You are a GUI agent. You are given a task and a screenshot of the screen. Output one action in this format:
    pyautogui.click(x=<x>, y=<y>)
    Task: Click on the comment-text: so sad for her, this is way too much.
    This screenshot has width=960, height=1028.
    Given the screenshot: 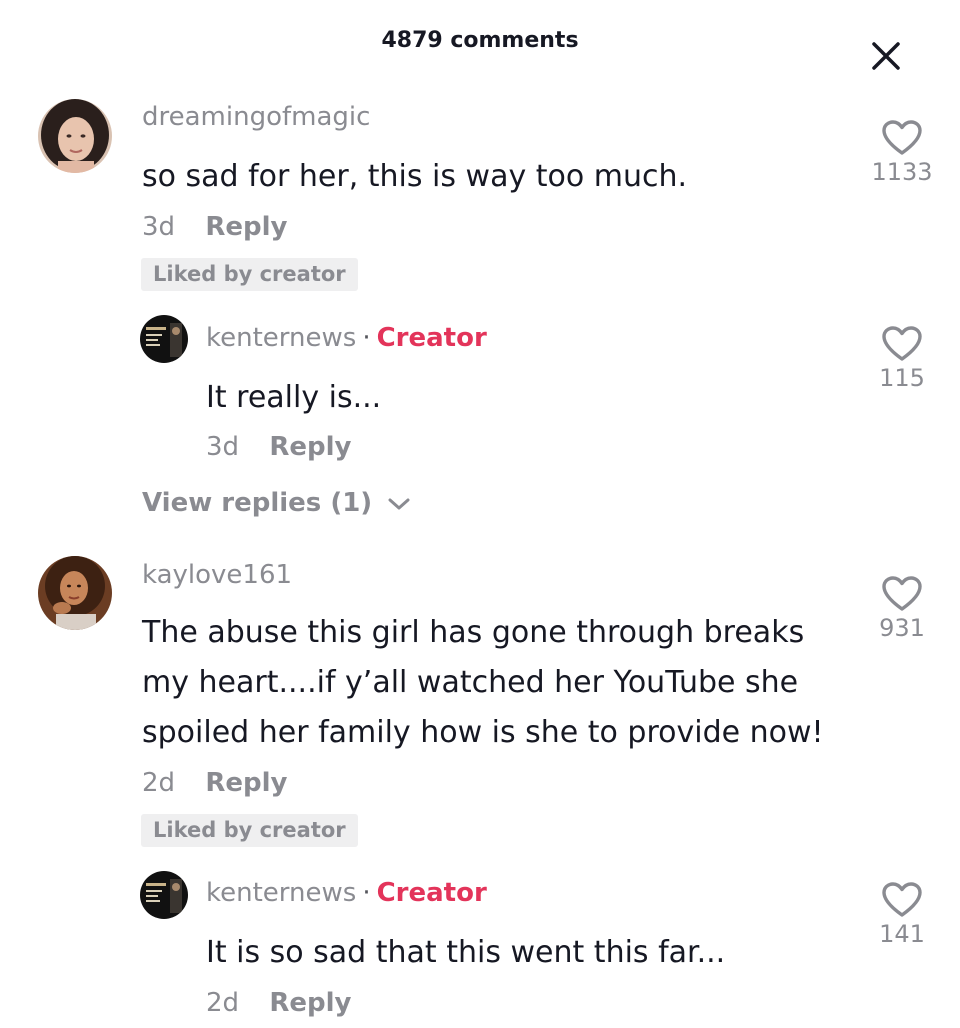 What is the action you would take?
    pyautogui.click(x=415, y=176)
    